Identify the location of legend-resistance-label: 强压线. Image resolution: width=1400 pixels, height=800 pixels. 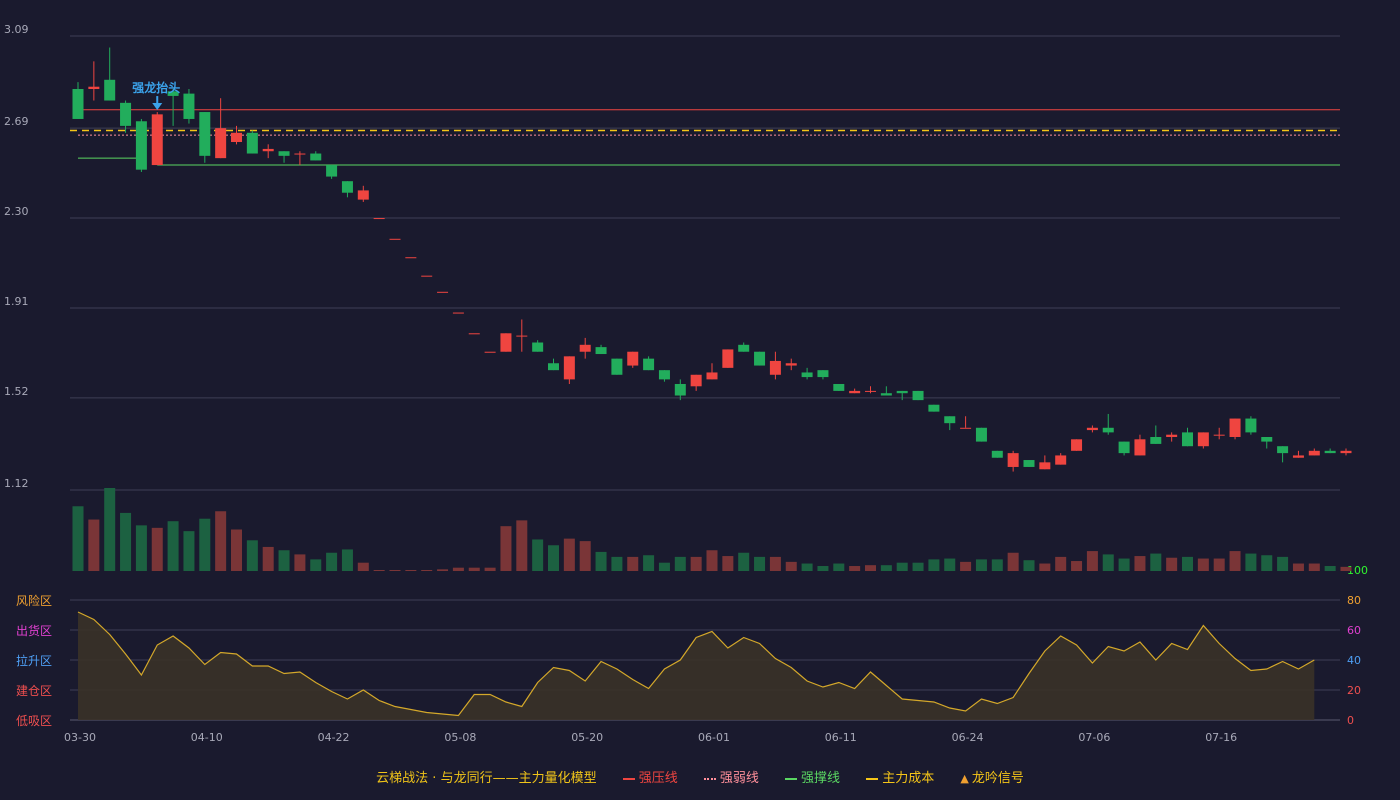
(658, 778).